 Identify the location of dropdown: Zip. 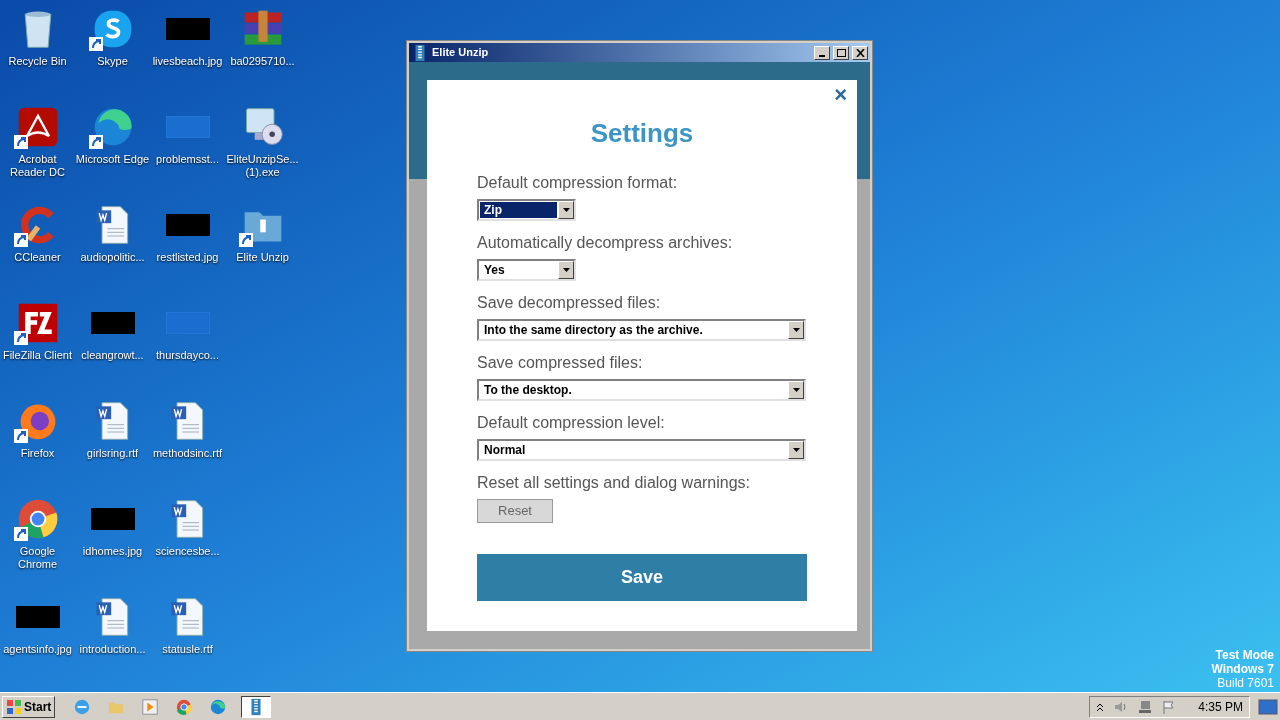
(526, 210).